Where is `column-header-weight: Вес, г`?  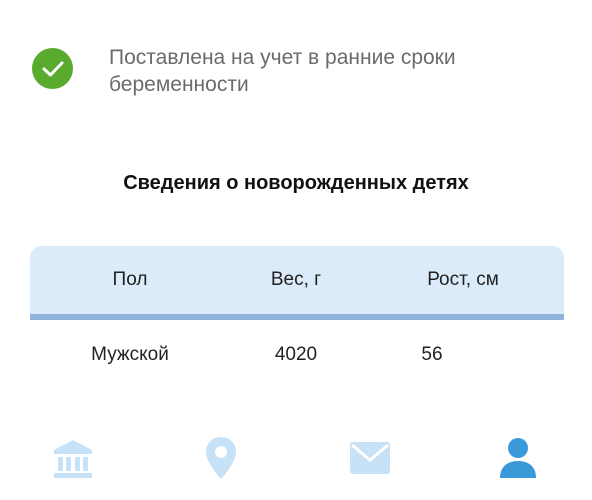 column-header-weight: Вес, г is located at coordinates (296, 279).